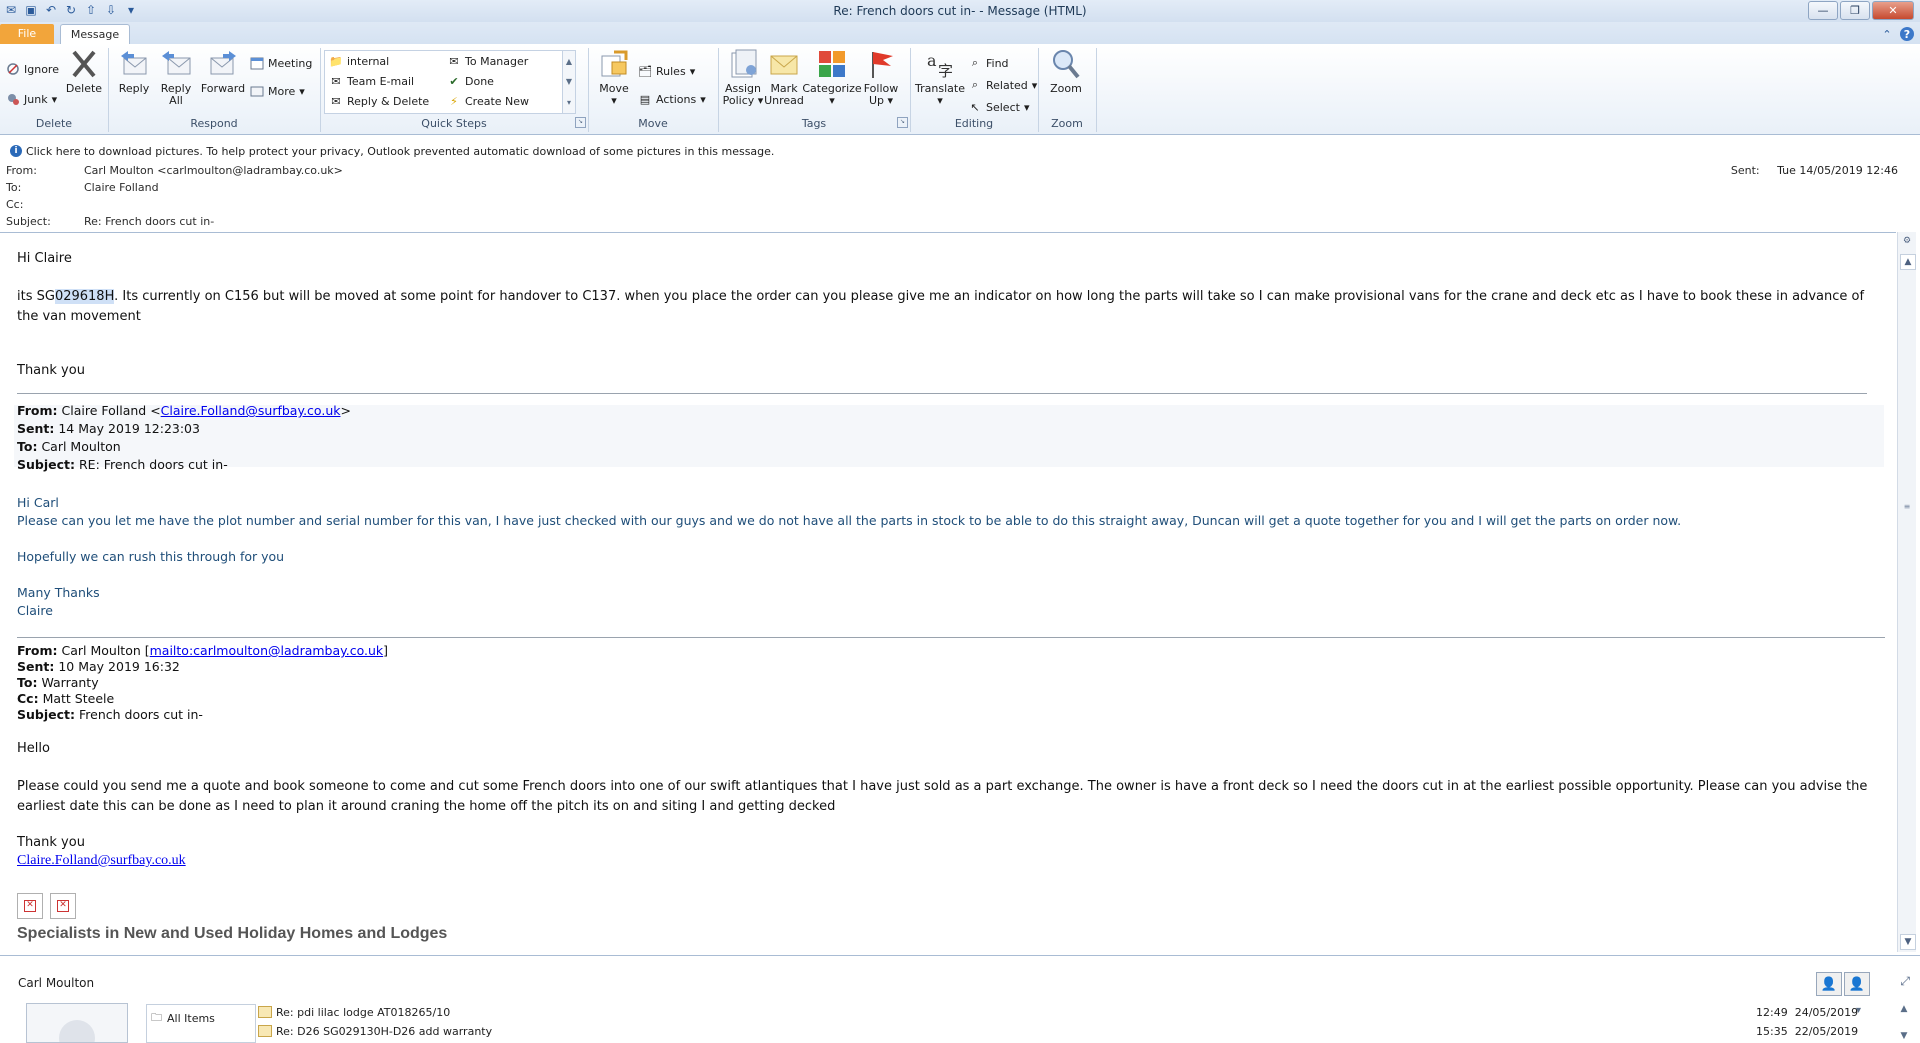  What do you see at coordinates (1002, 85) in the screenshot?
I see `related-button: ⌕ Related ▾` at bounding box center [1002, 85].